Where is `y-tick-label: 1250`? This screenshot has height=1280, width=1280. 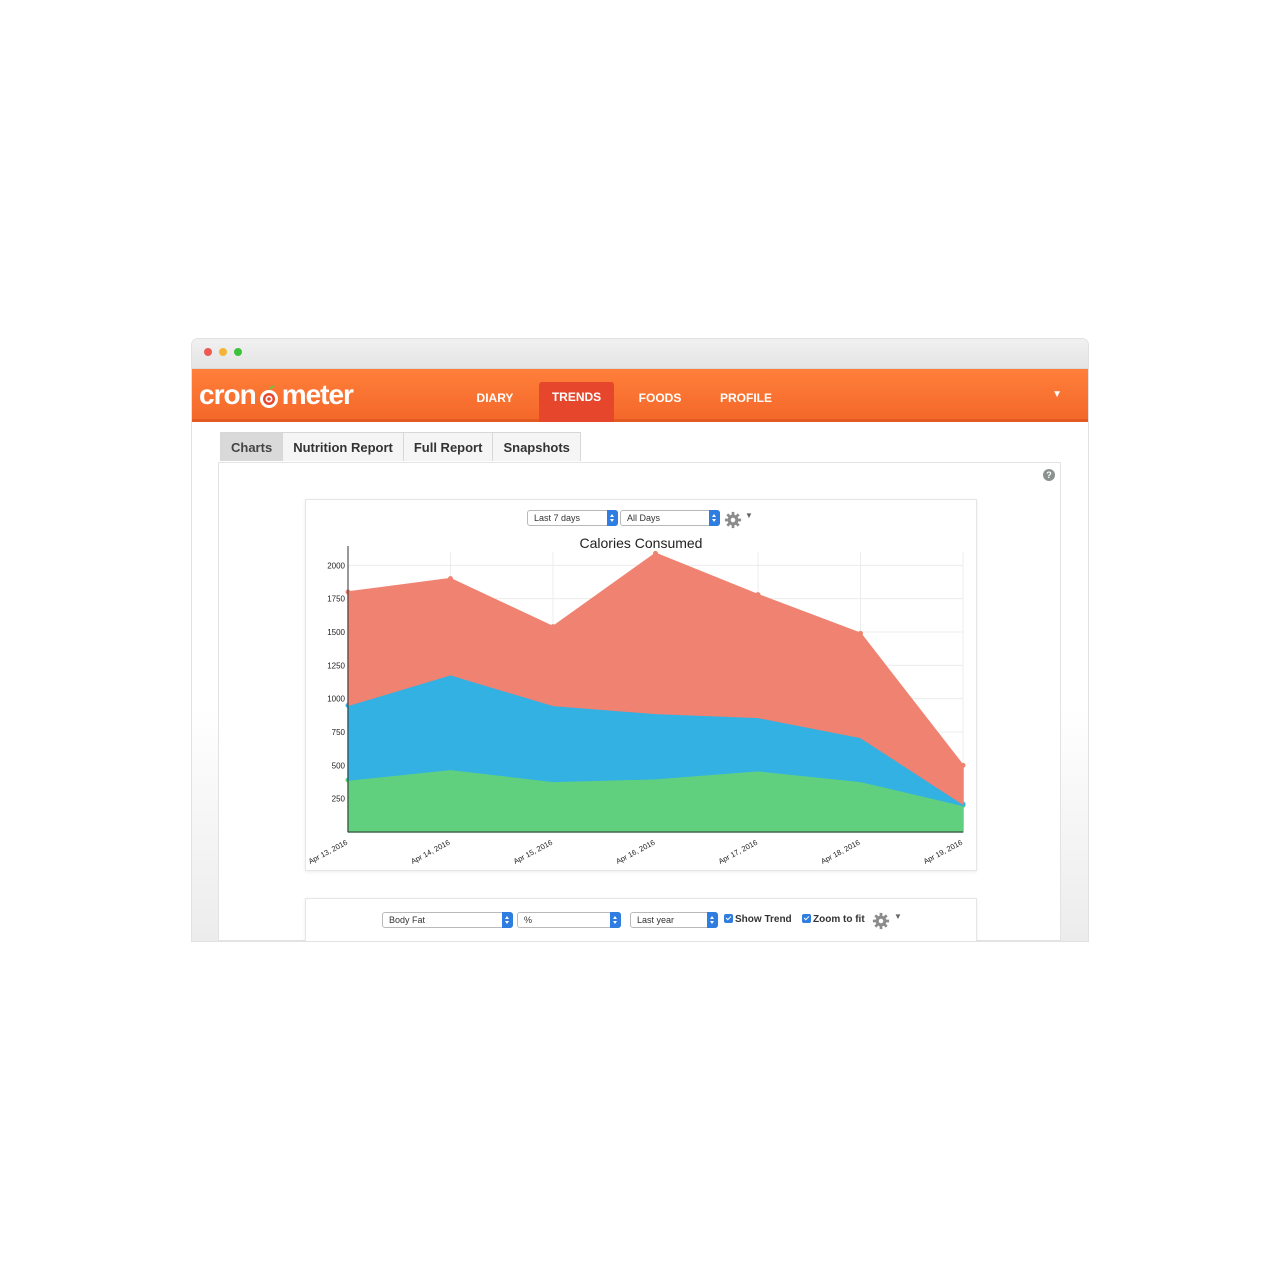
y-tick-label: 1250 is located at coordinates (336, 665).